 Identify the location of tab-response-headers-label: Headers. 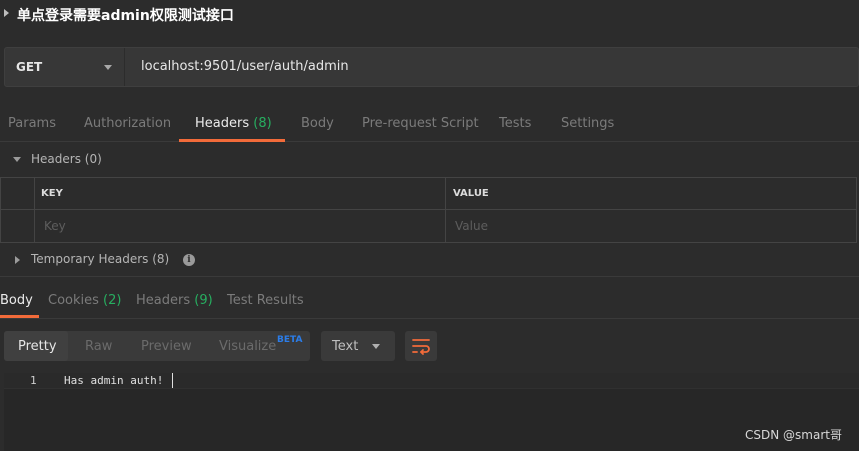
(163, 300).